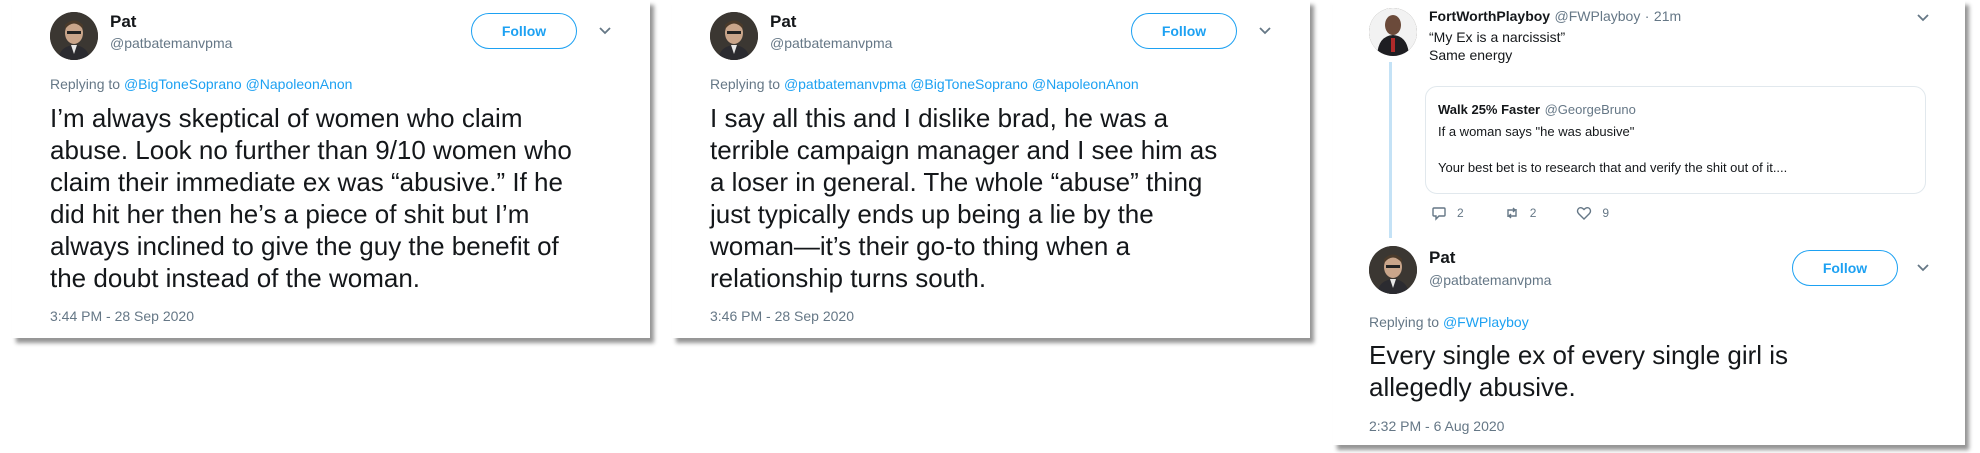 This screenshot has height=453, width=1980. I want to click on quoted-tweet-line: If a woman says "he was abusive", so click(1536, 131).